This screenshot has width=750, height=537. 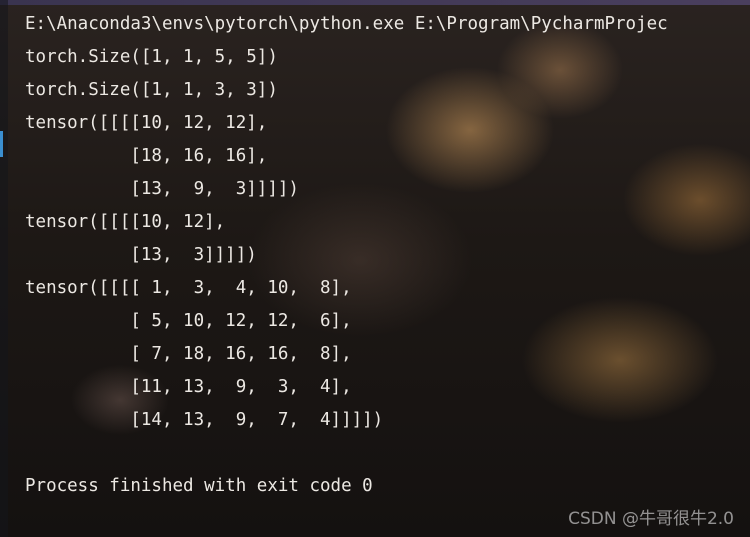 What do you see at coordinates (141, 255) in the screenshot?
I see `console-line: [13, 3]]]])` at bounding box center [141, 255].